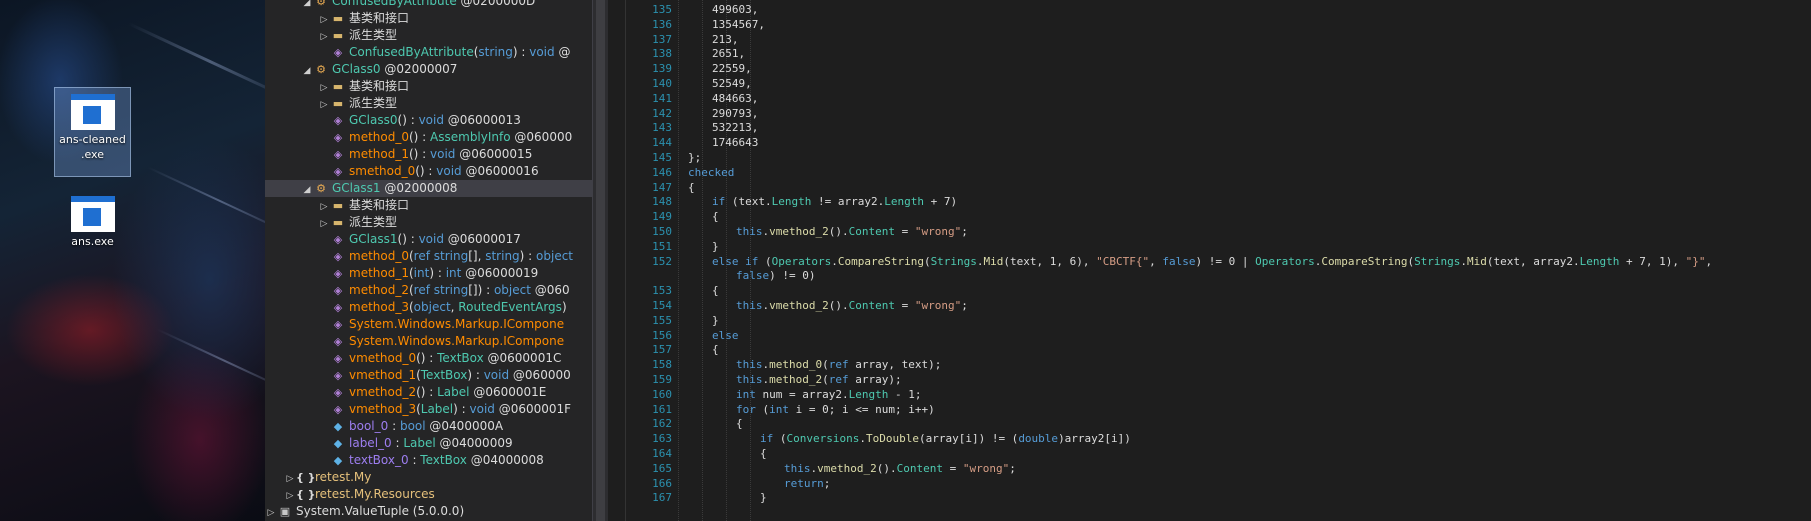 The image size is (1811, 521). I want to click on code-token: Length, so click(1599, 261).